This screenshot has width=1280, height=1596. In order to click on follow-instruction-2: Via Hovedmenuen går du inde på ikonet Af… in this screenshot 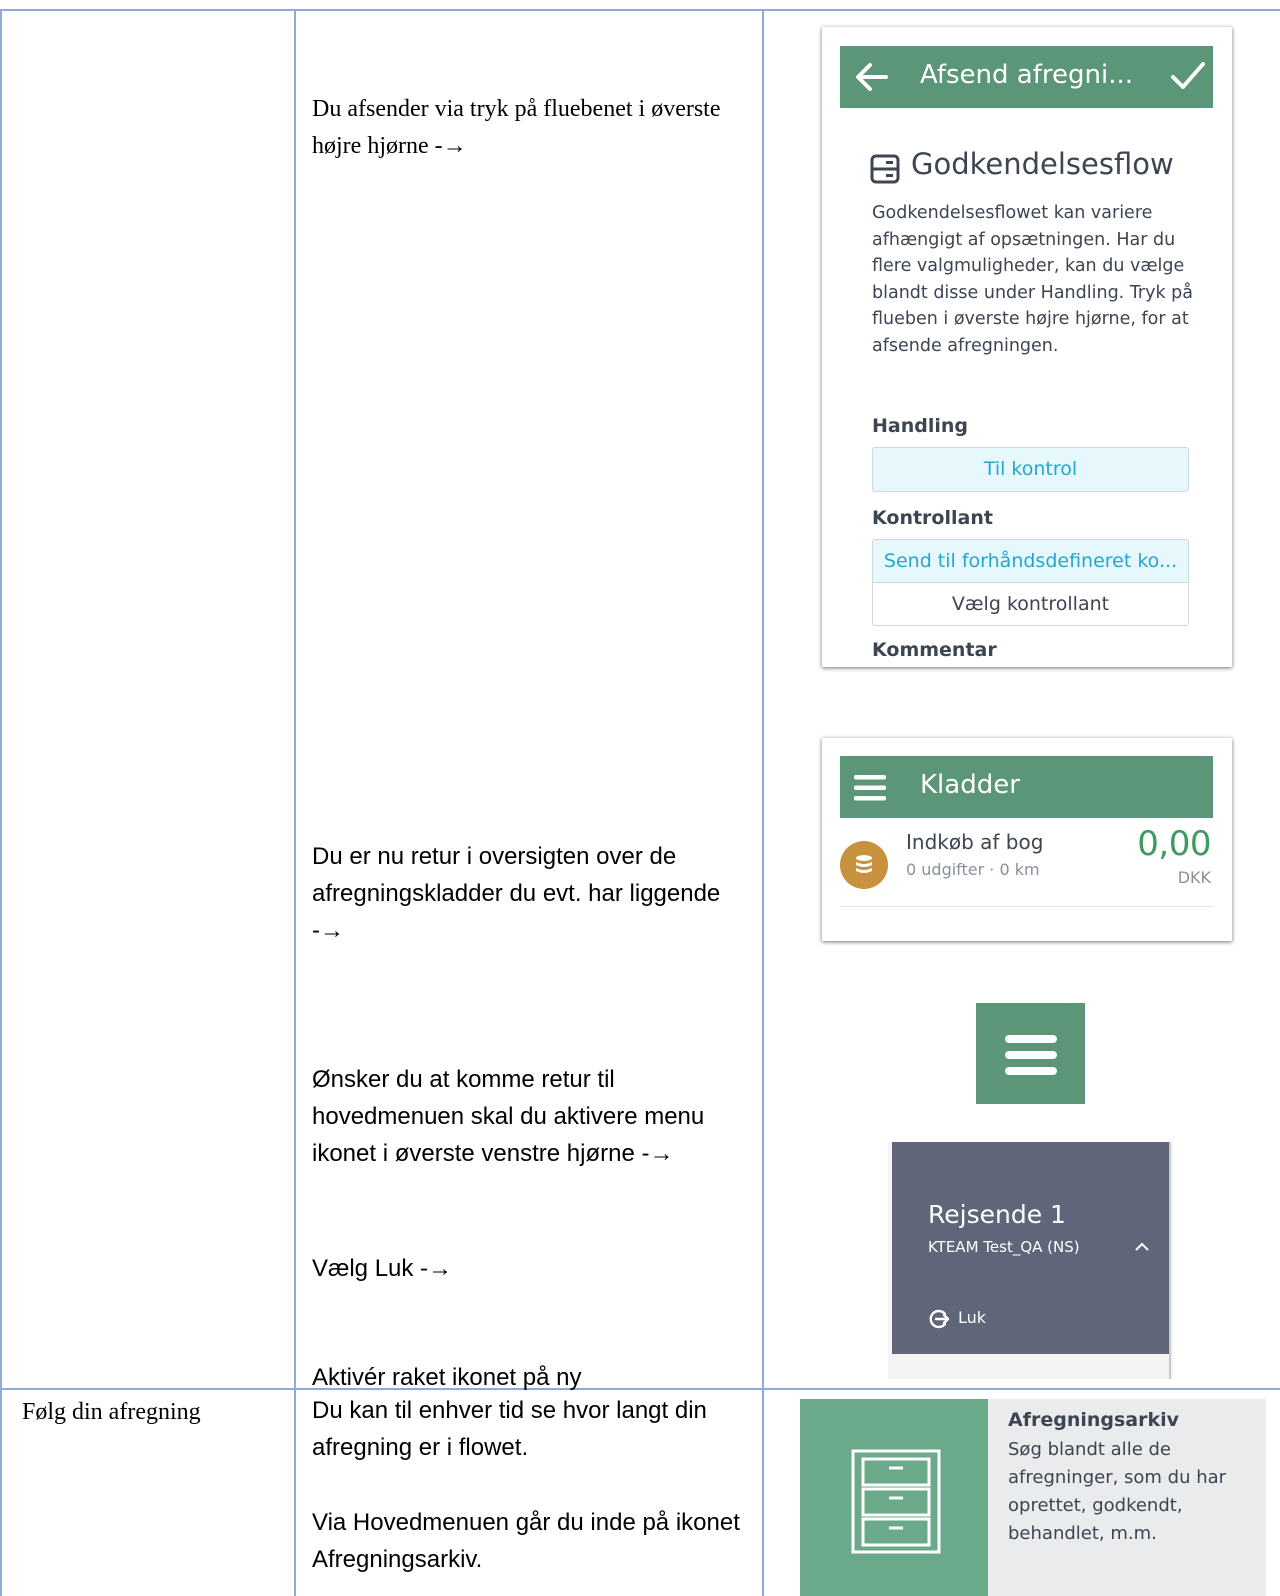, I will do `click(526, 1541)`.